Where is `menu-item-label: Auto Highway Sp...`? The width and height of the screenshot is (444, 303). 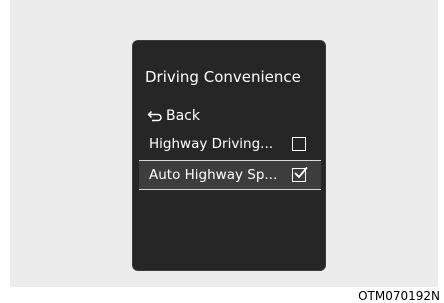 menu-item-label: Auto Highway Sp... is located at coordinates (213, 175).